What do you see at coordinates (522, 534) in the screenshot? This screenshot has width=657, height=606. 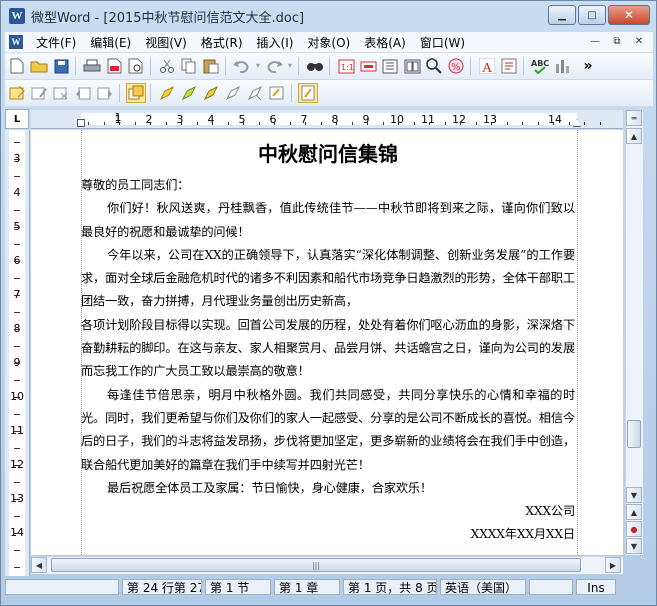 I see `date-line: XXXX年XX月XX日` at bounding box center [522, 534].